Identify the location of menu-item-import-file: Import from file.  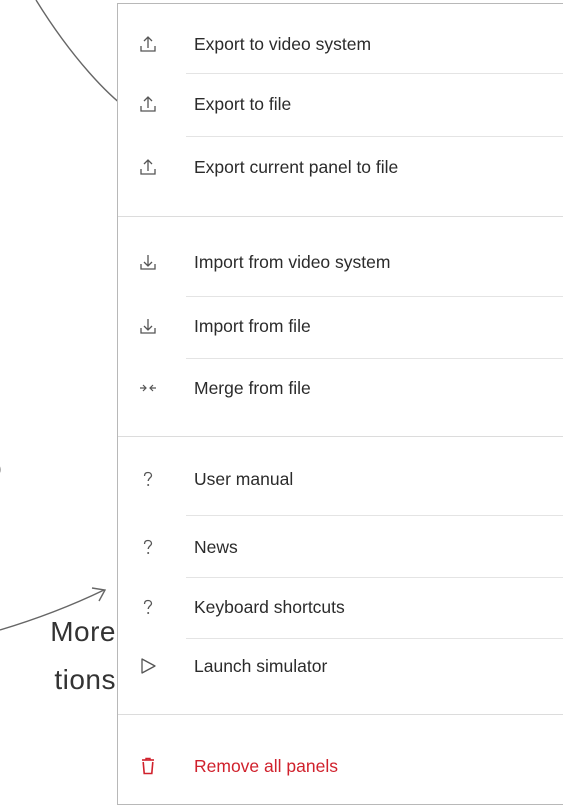
(340, 326).